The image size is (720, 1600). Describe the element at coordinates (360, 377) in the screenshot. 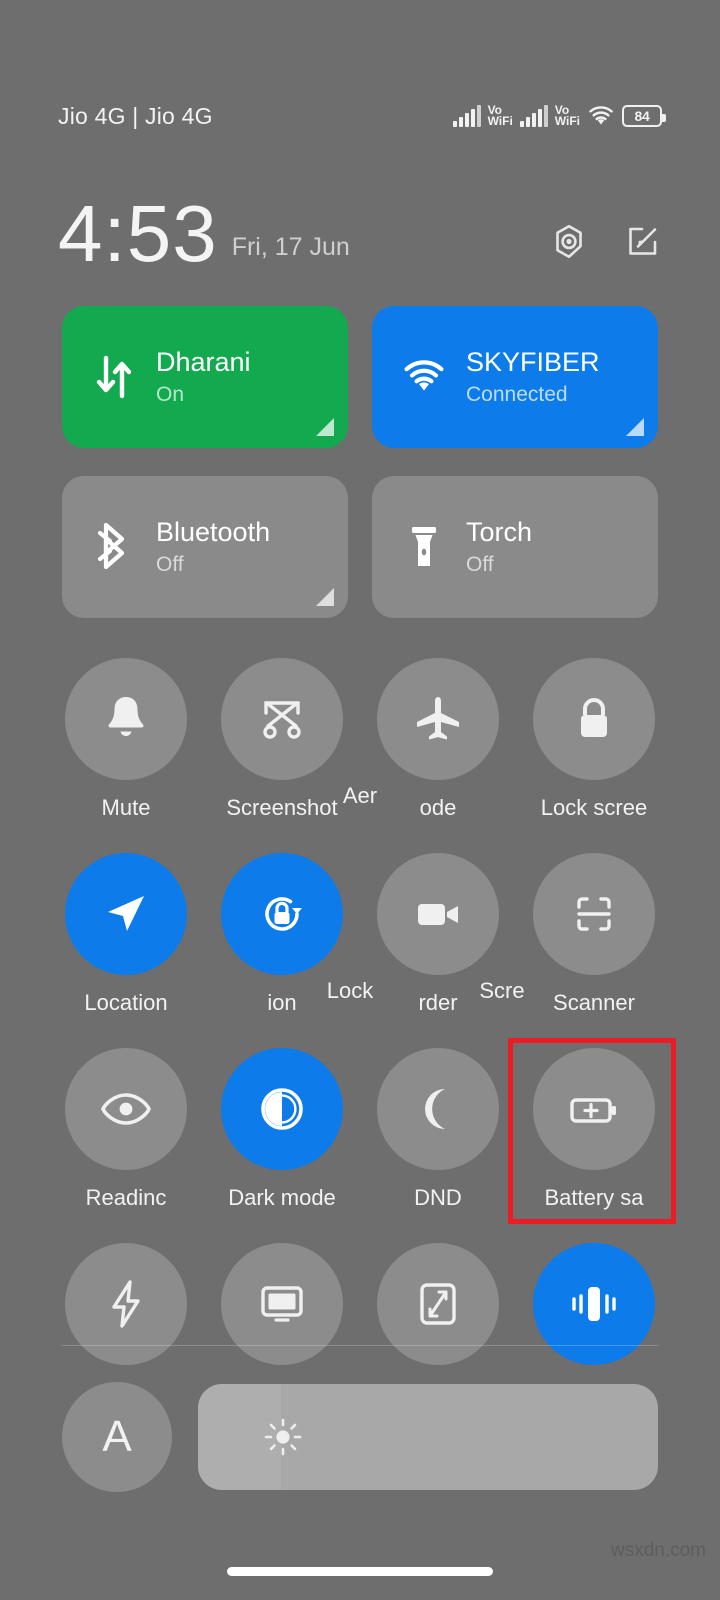

I see `big-tile-row-1: Dharani On SKYFIBER Connected` at that location.